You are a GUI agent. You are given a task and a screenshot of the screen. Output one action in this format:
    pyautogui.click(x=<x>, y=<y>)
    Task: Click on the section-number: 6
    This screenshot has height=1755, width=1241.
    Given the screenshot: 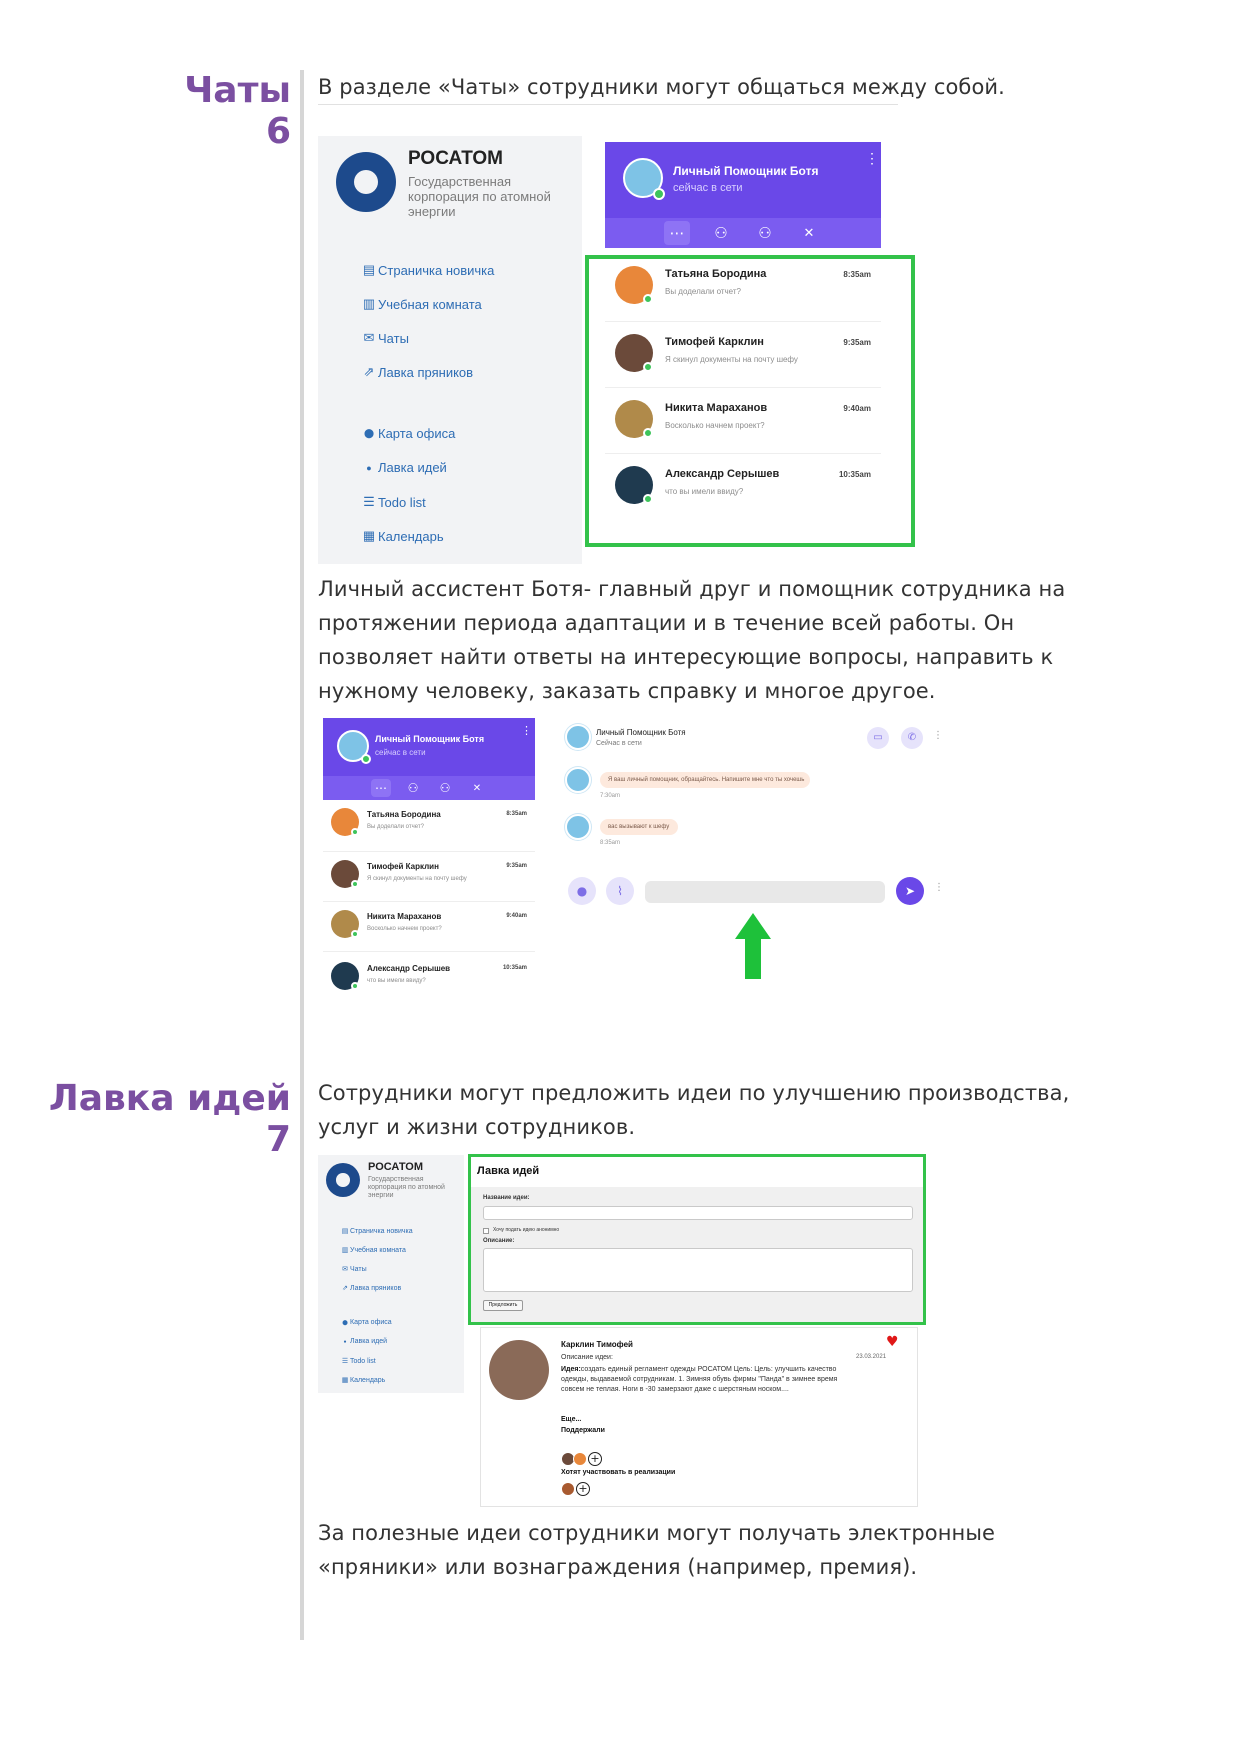 What is the action you would take?
    pyautogui.click(x=278, y=132)
    